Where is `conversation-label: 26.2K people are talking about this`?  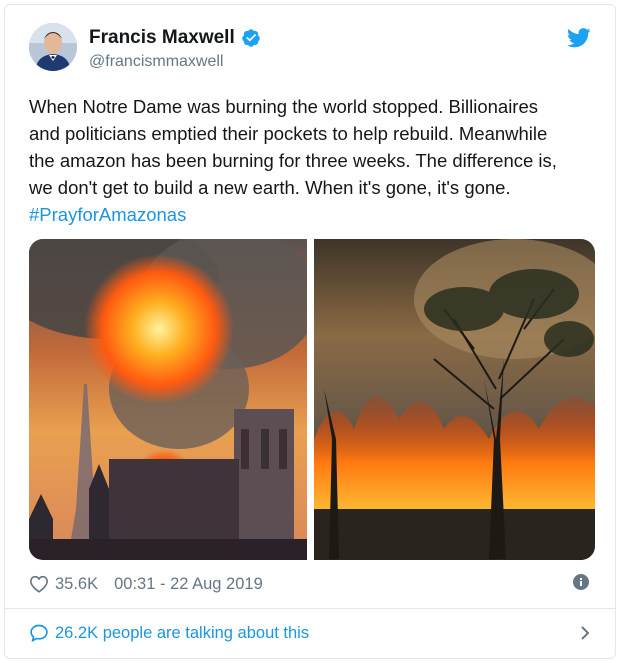 conversation-label: 26.2K people are talking about this is located at coordinates (182, 632).